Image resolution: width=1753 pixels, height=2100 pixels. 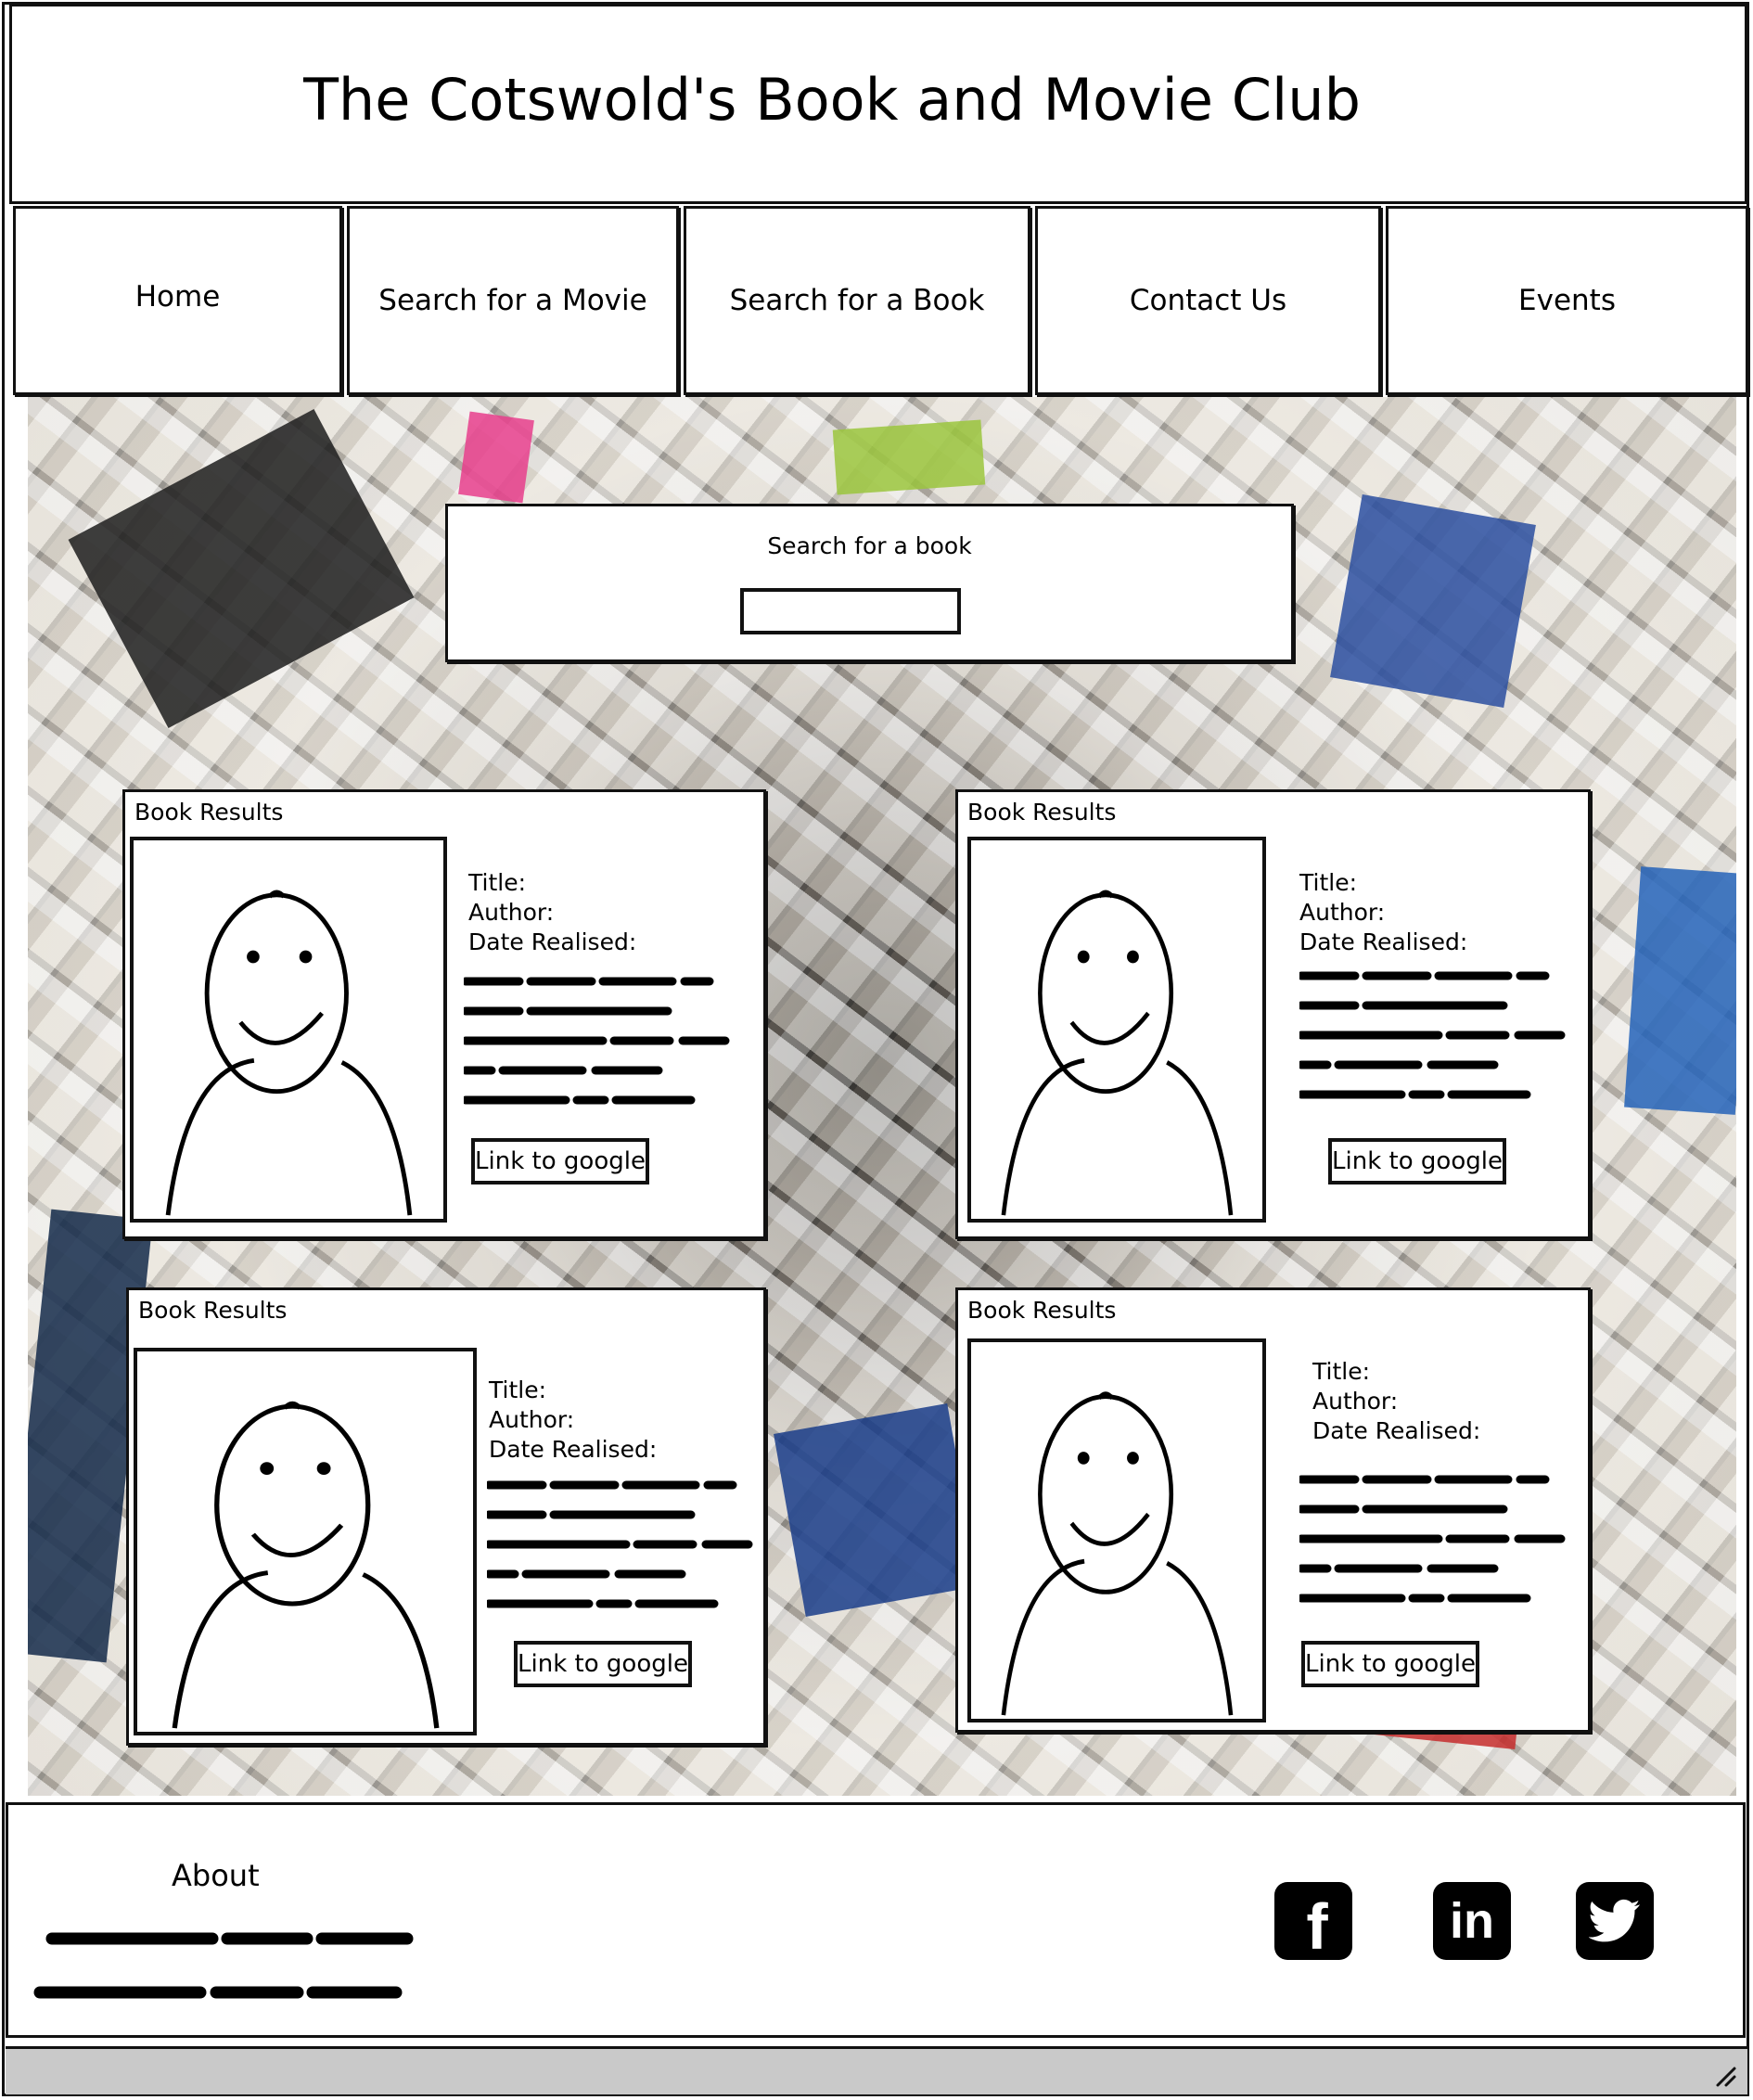 I want to click on nav-contact-us: Contact Us, so click(x=1208, y=300).